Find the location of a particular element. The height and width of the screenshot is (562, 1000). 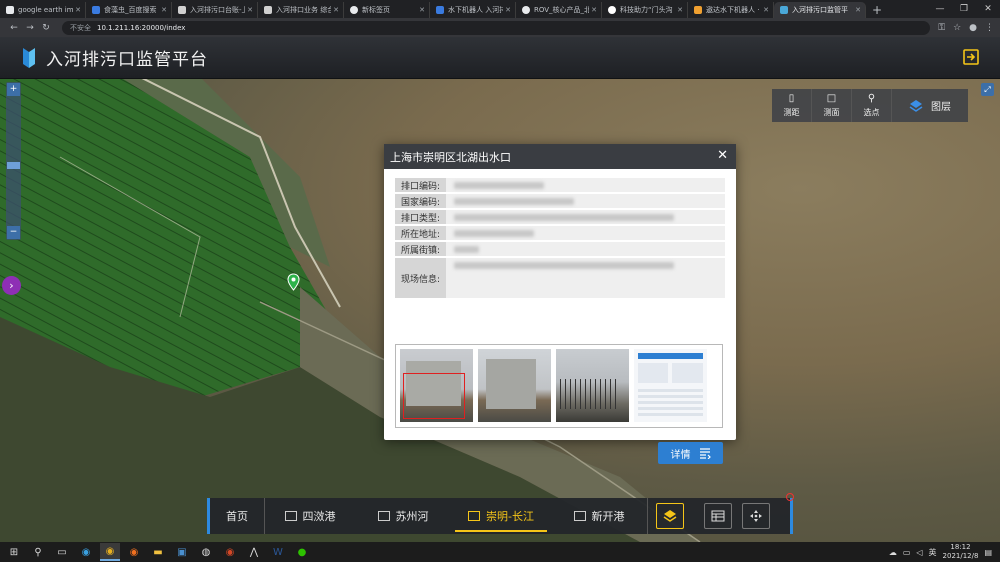

nav-item-chongming-changjiang: 崇明-长江 is located at coordinates (501, 516).